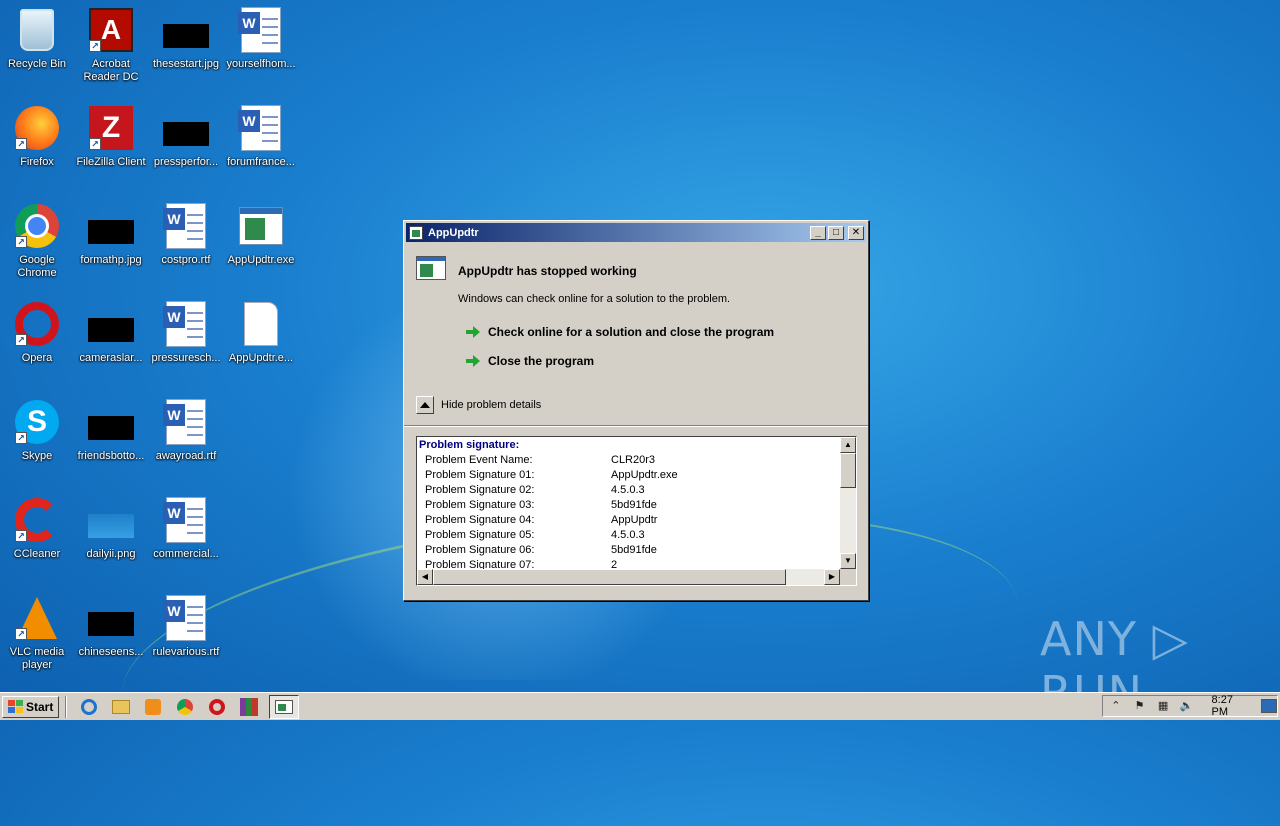 This screenshot has height=826, width=1280. I want to click on scroll-down-button: ▼, so click(848, 561).